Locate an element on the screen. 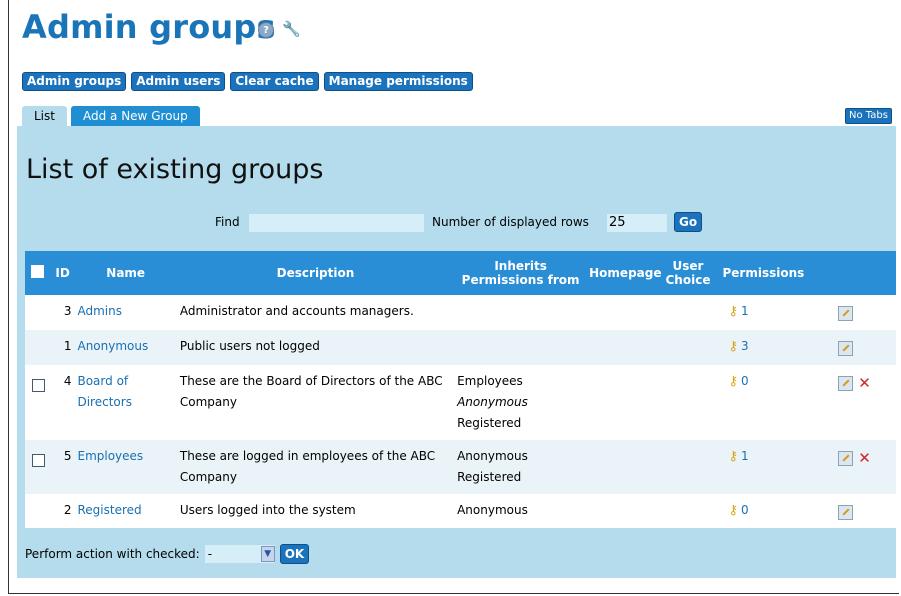 Image resolution: width=901 pixels, height=596 pixels. group-name-link: Anonymous is located at coordinates (112, 346).